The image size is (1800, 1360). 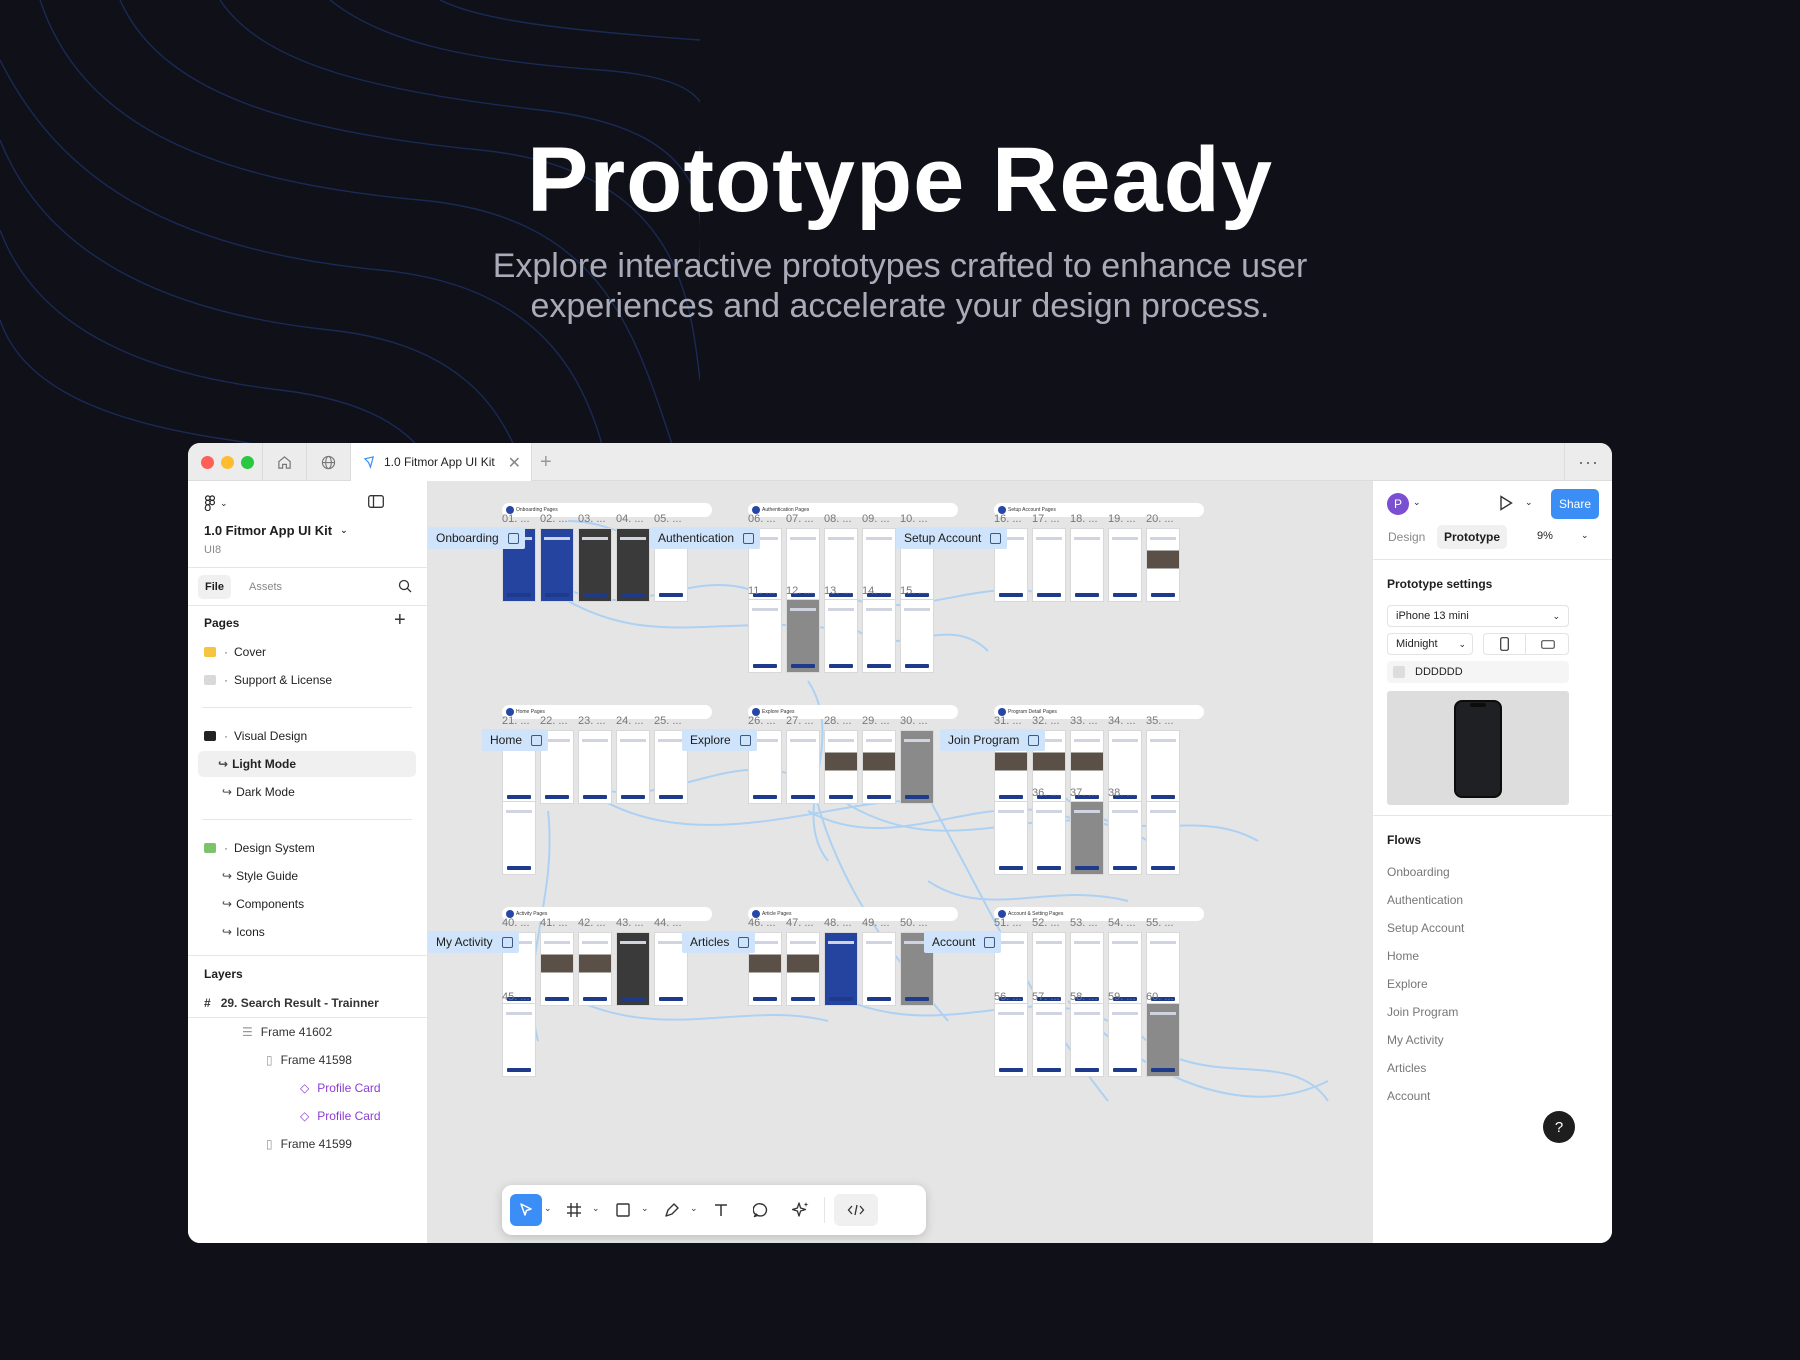 What do you see at coordinates (284, 462) in the screenshot?
I see `home-button` at bounding box center [284, 462].